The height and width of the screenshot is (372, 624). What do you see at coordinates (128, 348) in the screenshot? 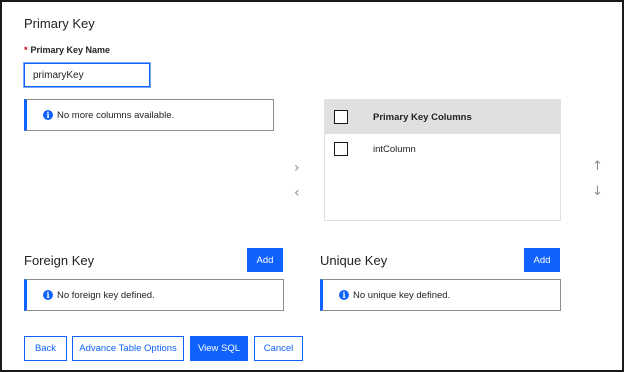
I see `advance-table-options-button: Advance Table Options` at bounding box center [128, 348].